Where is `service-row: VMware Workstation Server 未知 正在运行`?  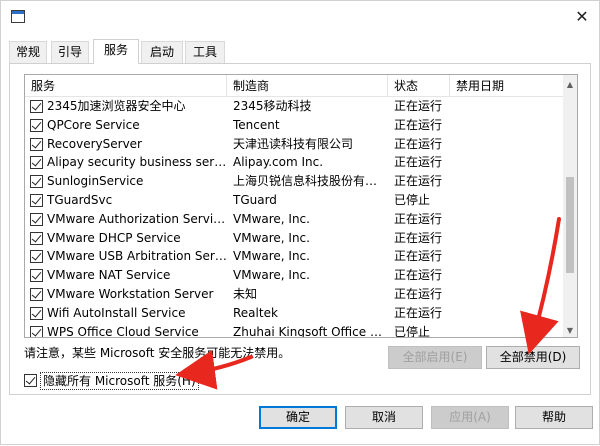
service-row: VMware Workstation Server 未知 正在运行 is located at coordinates (295, 294).